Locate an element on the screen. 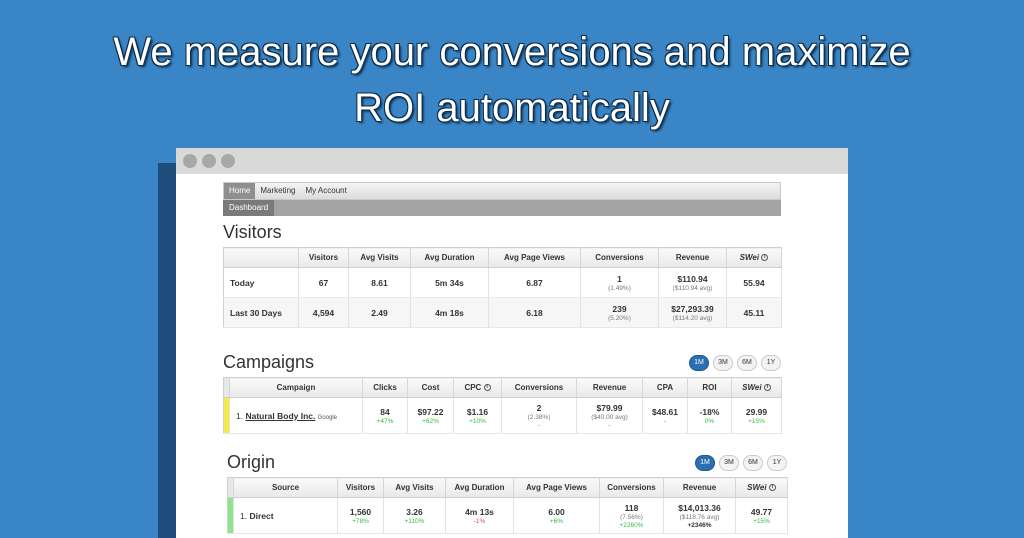 The width and height of the screenshot is (1024, 538). visitors-col-avg-visits: Avg Visits is located at coordinates (379, 257).